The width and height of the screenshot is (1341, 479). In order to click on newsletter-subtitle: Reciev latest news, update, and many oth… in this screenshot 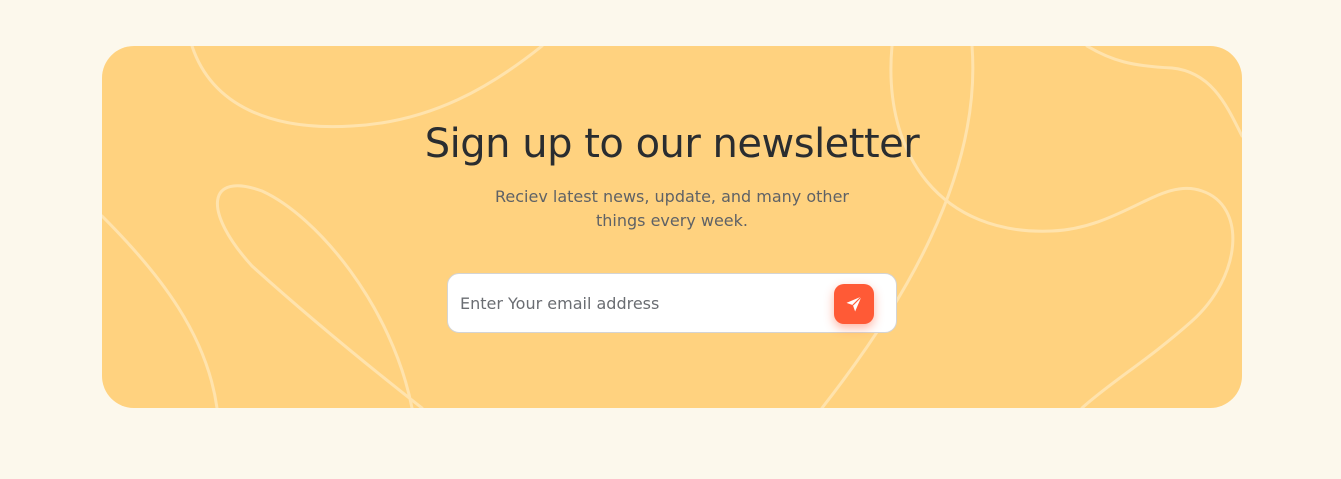, I will do `click(672, 208)`.